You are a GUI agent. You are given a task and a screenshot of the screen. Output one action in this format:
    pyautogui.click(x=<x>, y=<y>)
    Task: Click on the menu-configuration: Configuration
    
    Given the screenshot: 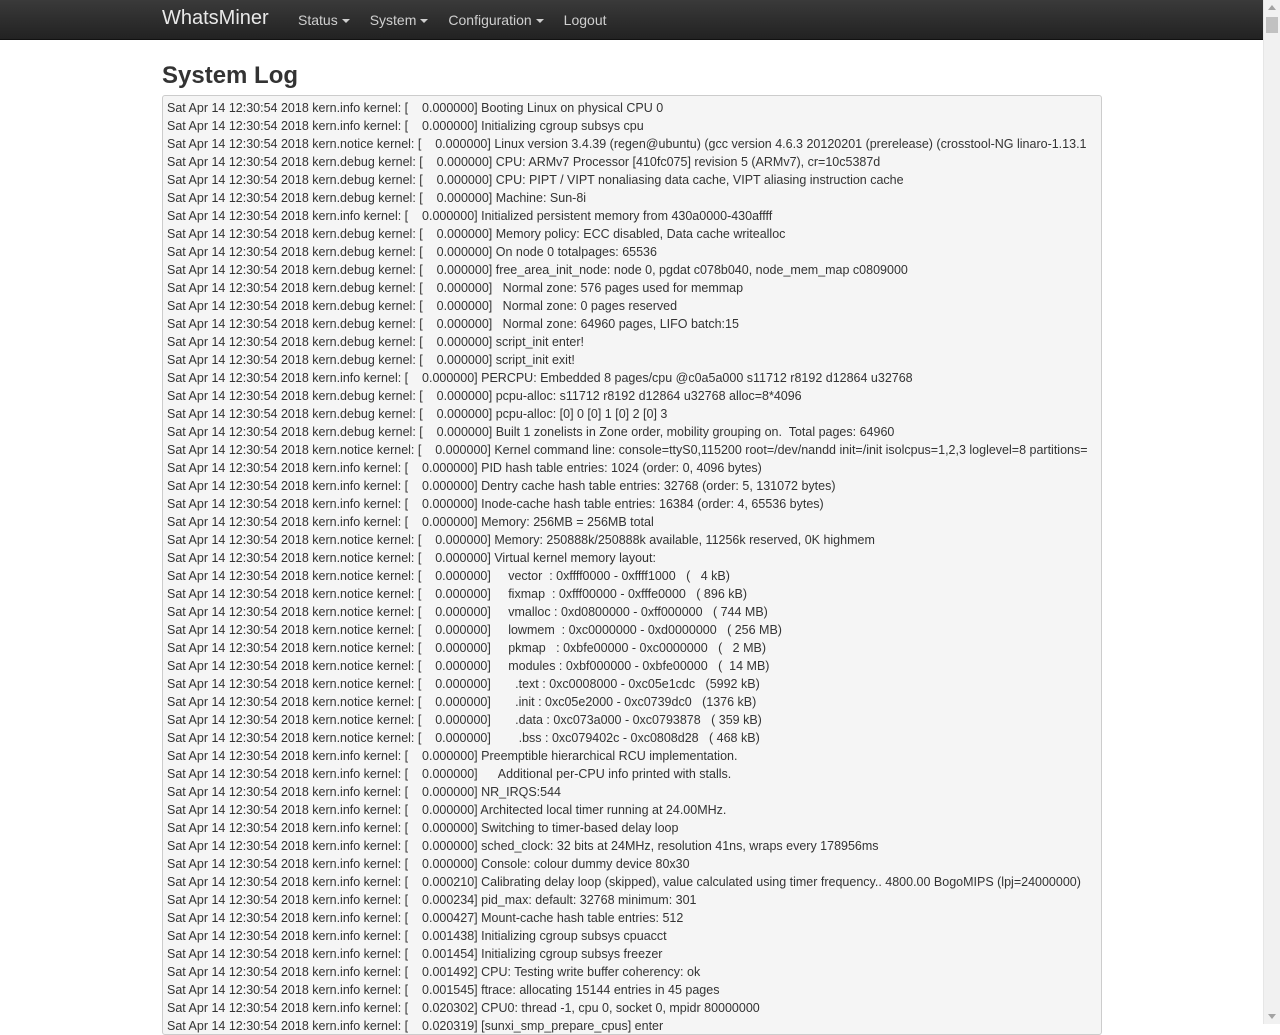 What is the action you would take?
    pyautogui.click(x=495, y=20)
    